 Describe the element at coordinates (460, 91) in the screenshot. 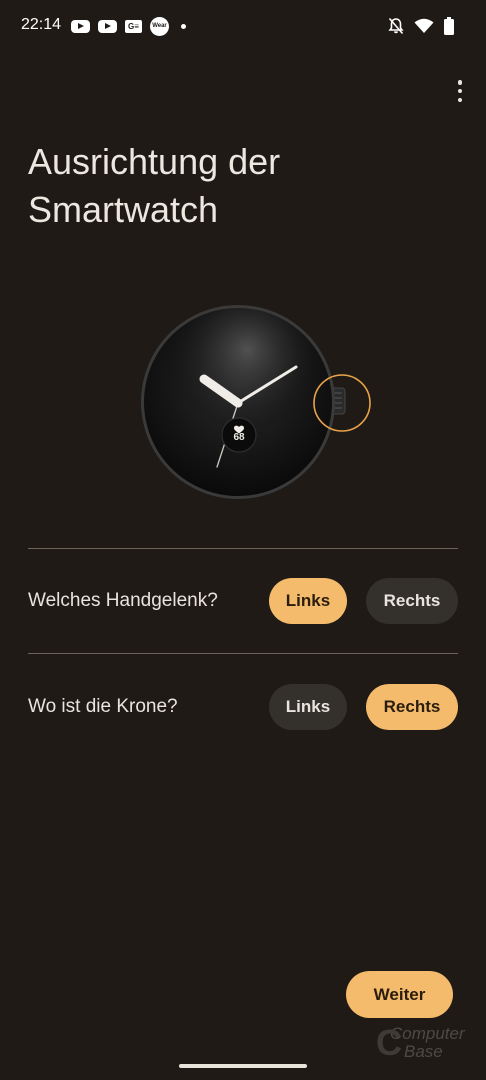

I see `more-options-icon` at that location.